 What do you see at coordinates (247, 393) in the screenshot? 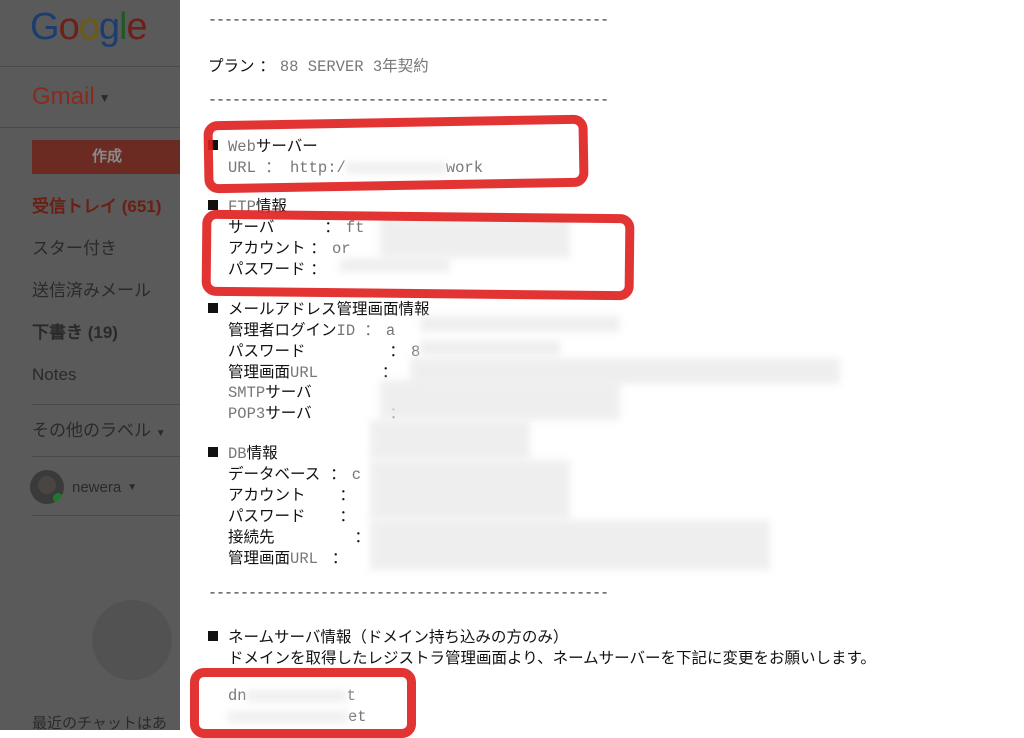
I see `mail-smtp-prefix: SMTP` at bounding box center [247, 393].